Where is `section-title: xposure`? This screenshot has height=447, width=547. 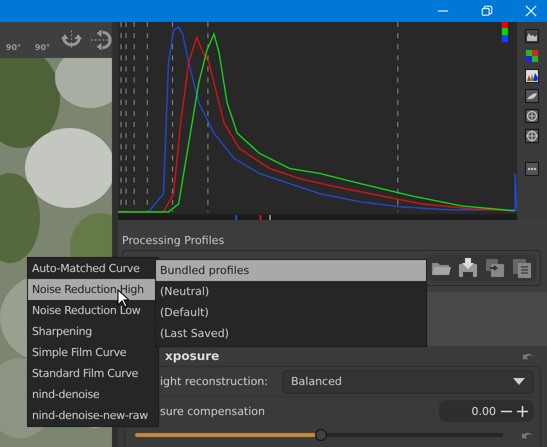 section-title: xposure is located at coordinates (192, 356).